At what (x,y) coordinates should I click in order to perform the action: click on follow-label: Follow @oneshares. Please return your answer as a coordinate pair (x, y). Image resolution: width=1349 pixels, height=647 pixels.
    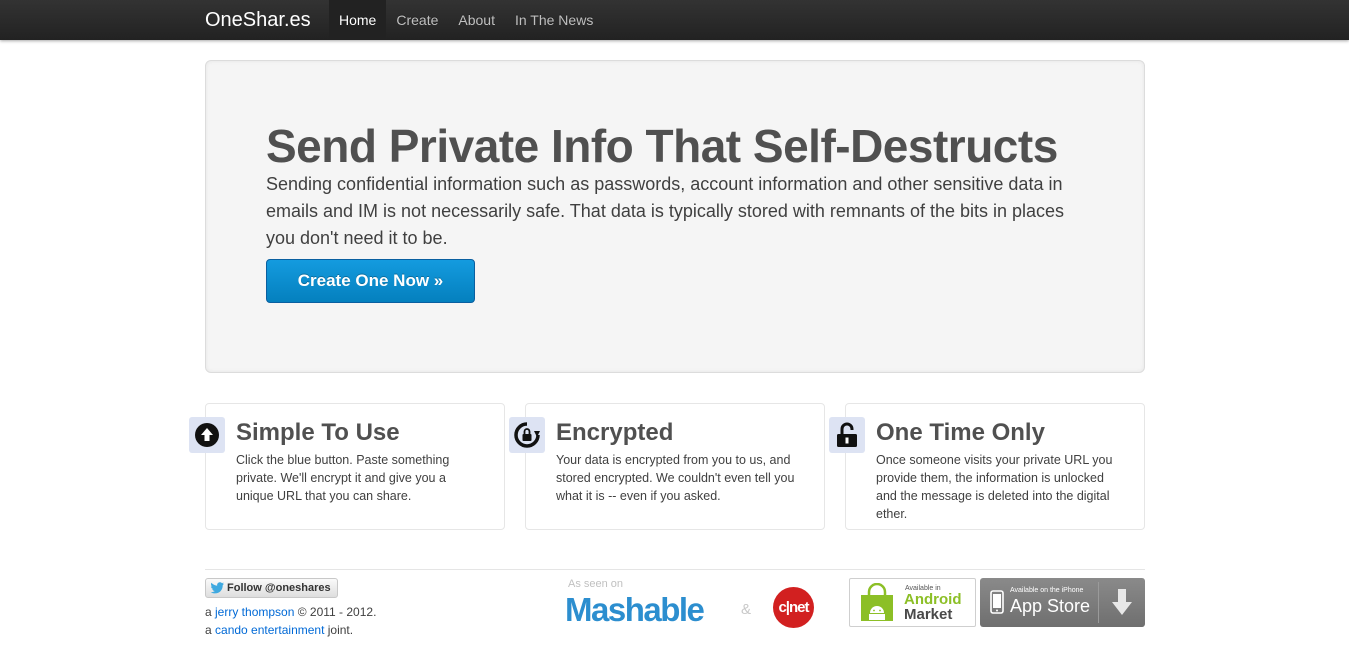
    Looking at the image, I should click on (279, 588).